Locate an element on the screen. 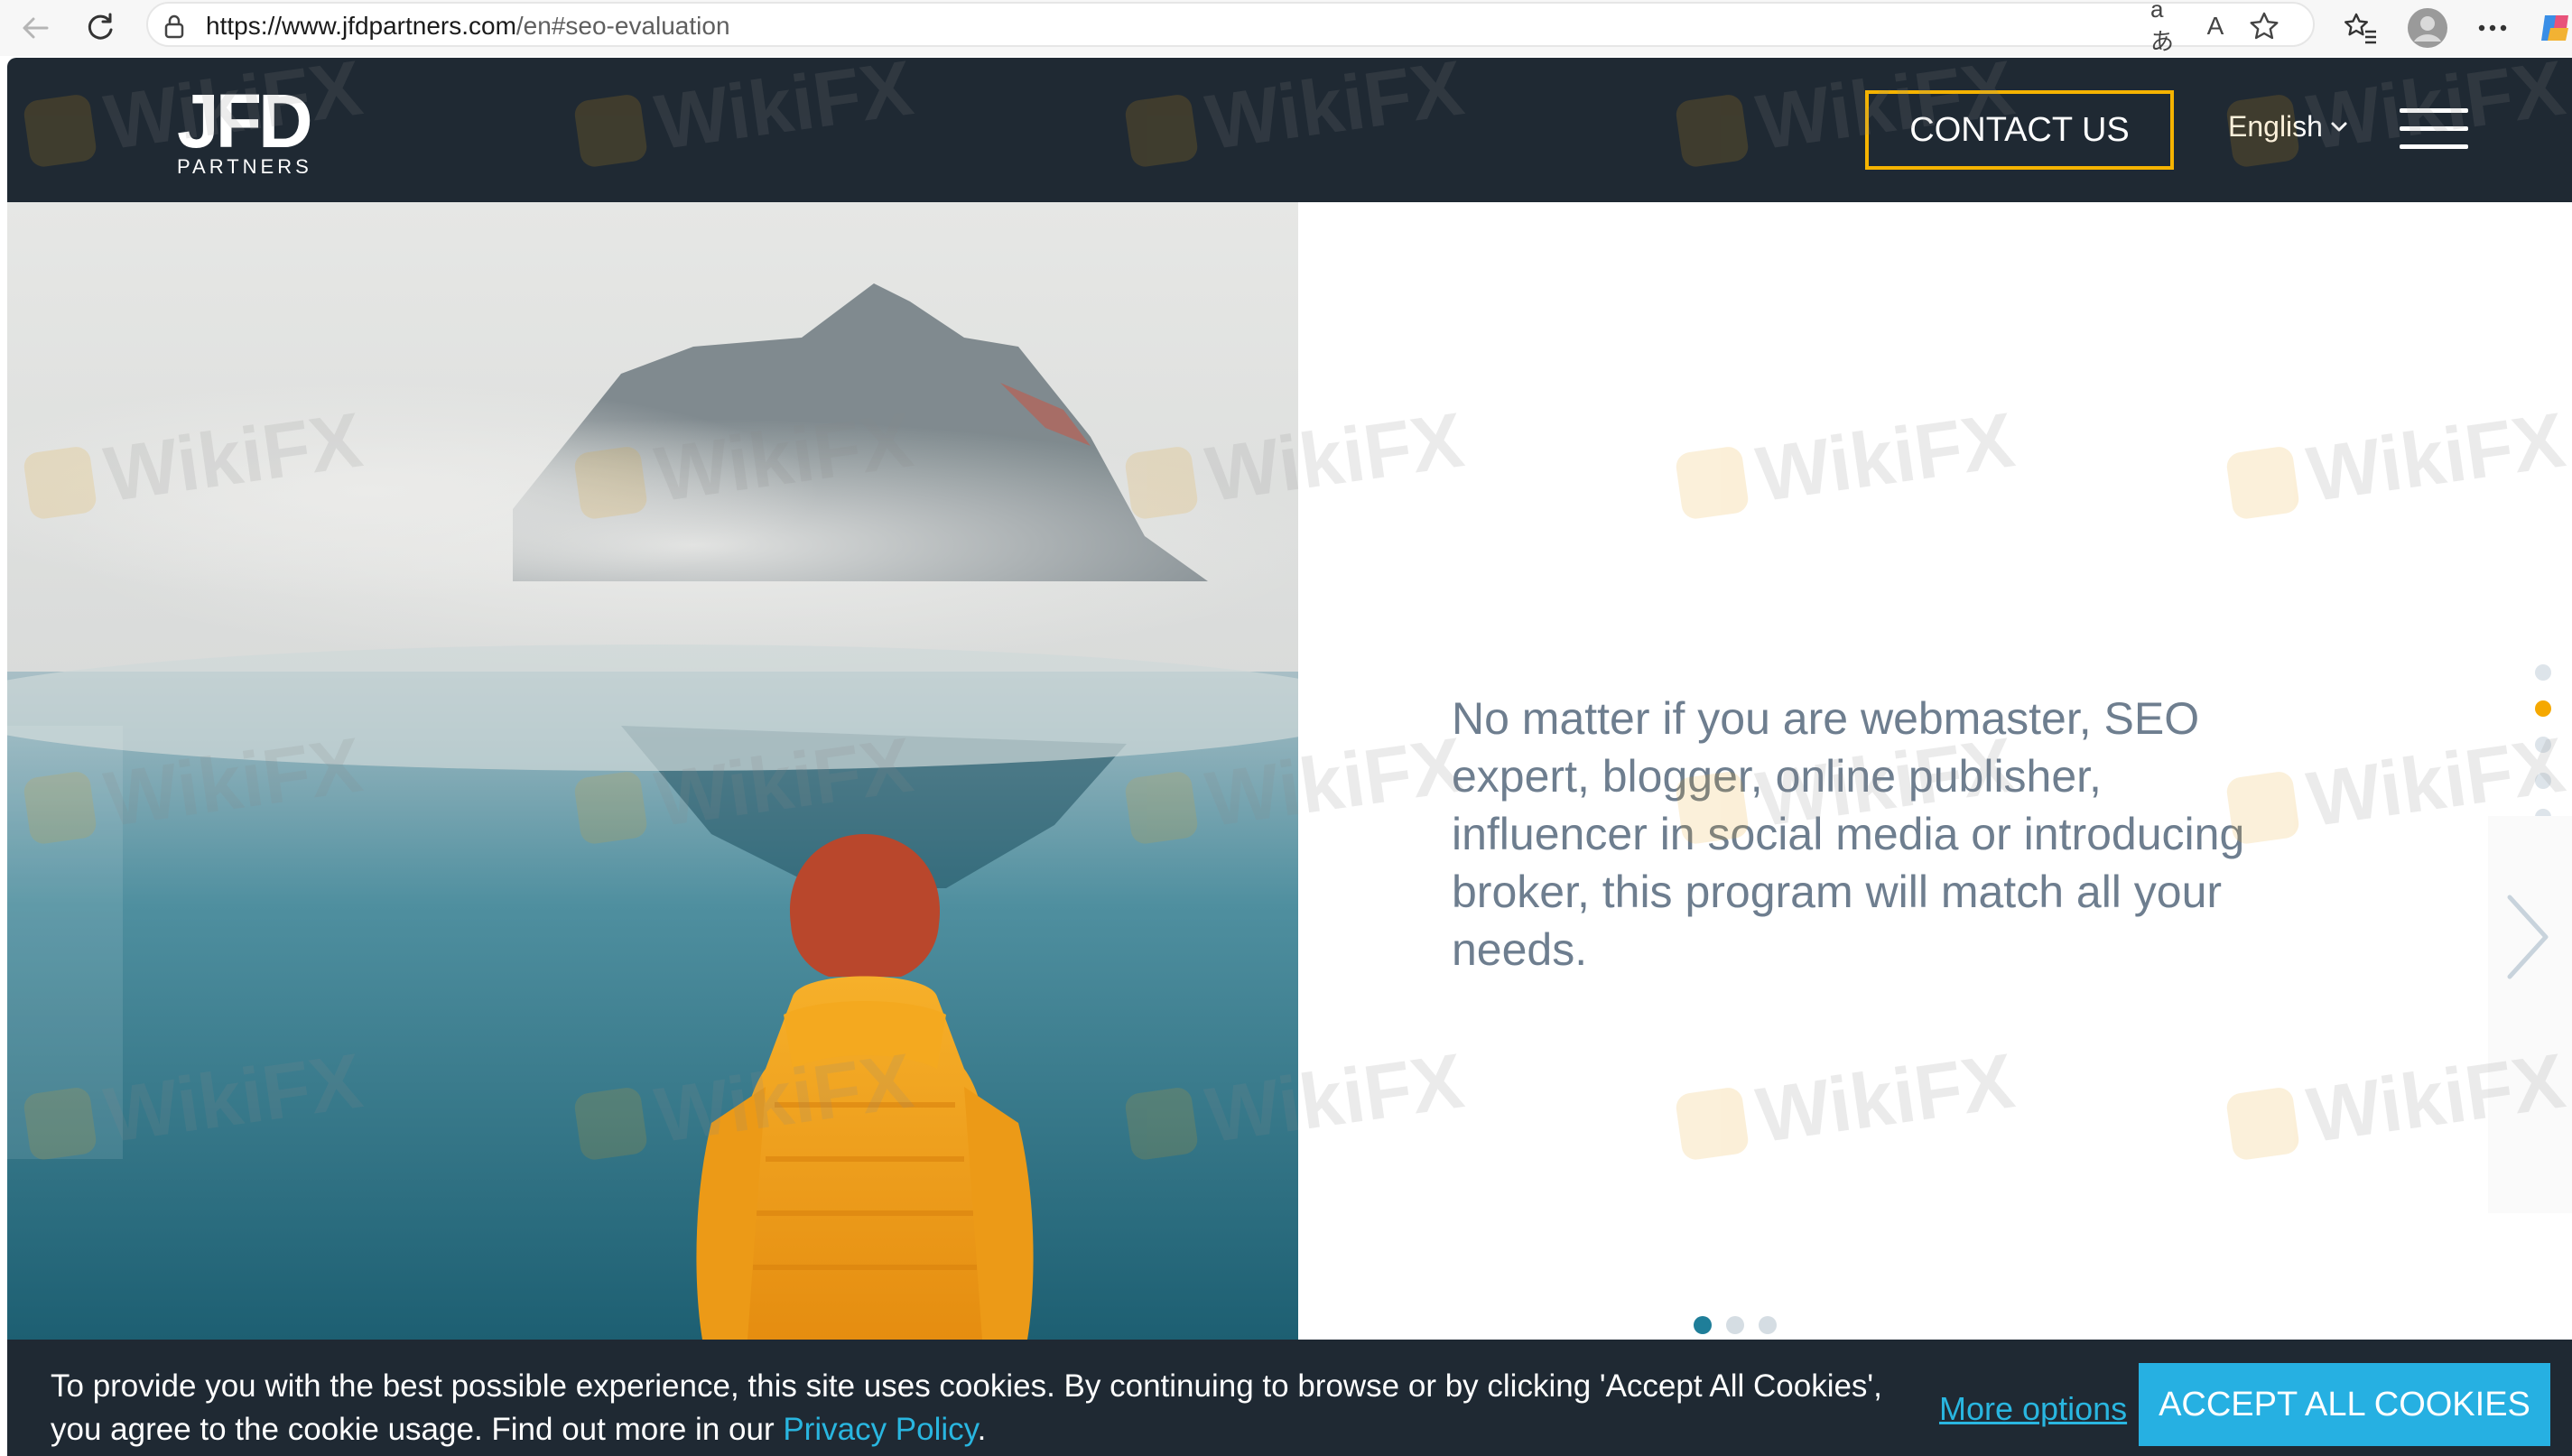 The width and height of the screenshot is (2572, 1456). favorite-button is located at coordinates (2264, 26).